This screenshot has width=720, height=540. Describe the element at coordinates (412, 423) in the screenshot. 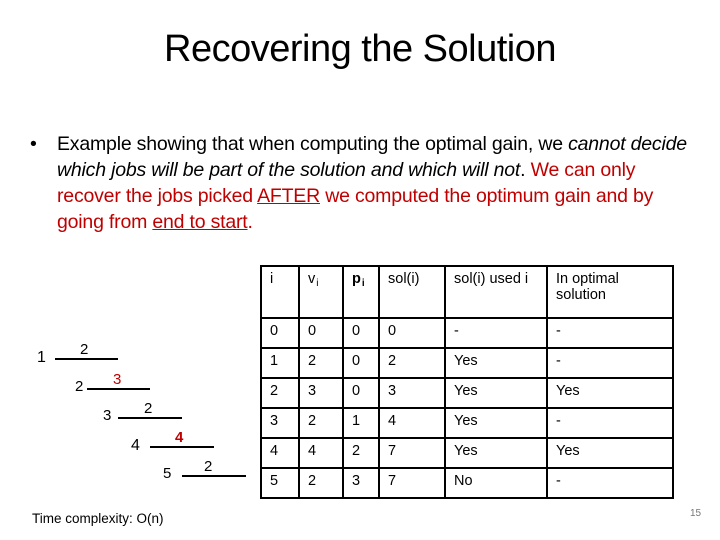

I see `cell-sol: 4` at that location.